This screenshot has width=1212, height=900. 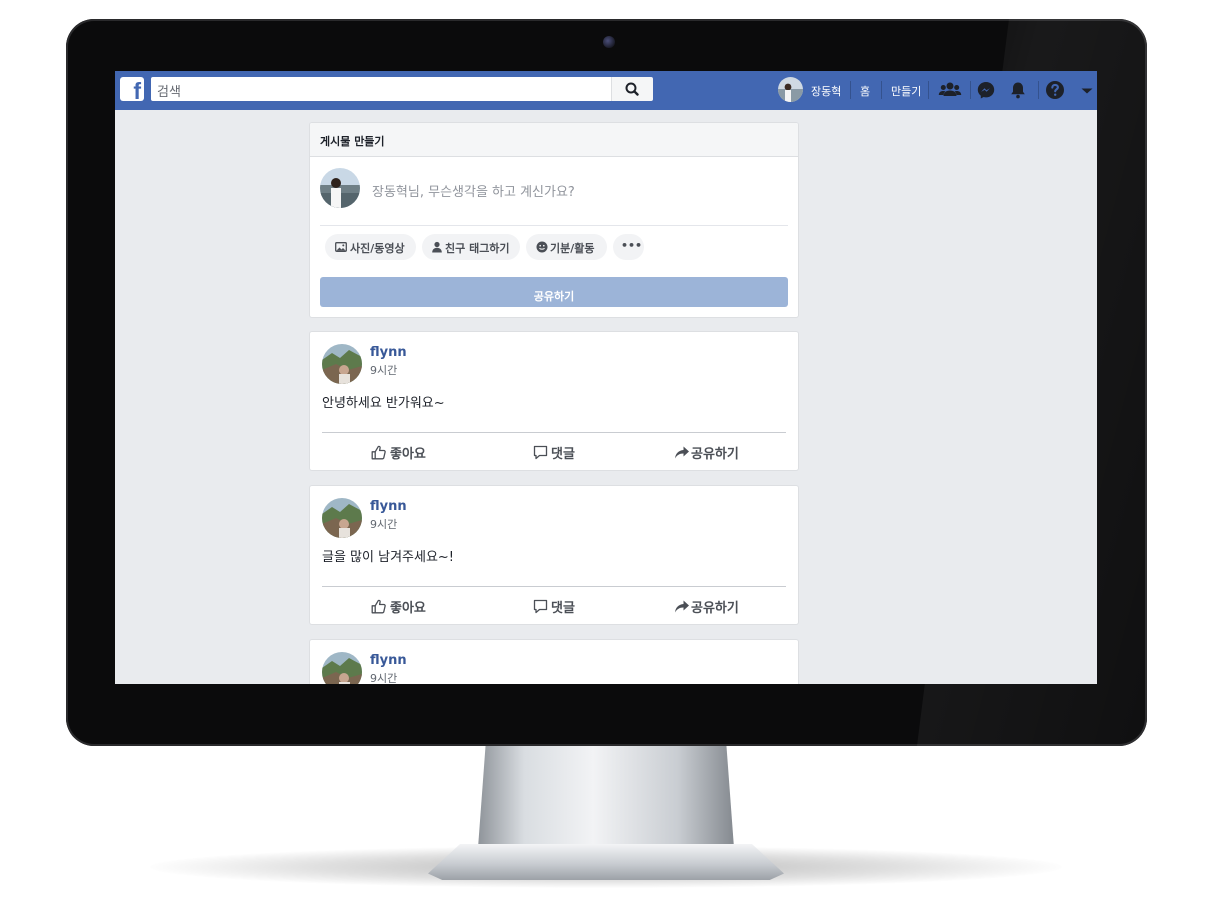 What do you see at coordinates (352, 141) in the screenshot?
I see `create-post-title: 게시물 만들기` at bounding box center [352, 141].